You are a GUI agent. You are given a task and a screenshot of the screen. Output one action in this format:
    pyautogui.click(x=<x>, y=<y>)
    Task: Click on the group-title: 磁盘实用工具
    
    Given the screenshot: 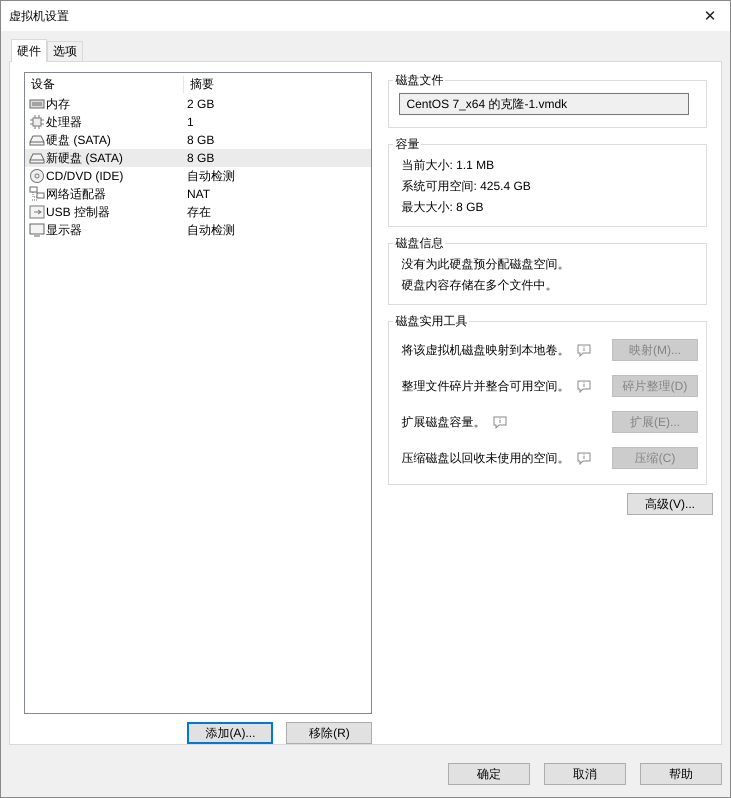 What is the action you would take?
    pyautogui.click(x=431, y=321)
    